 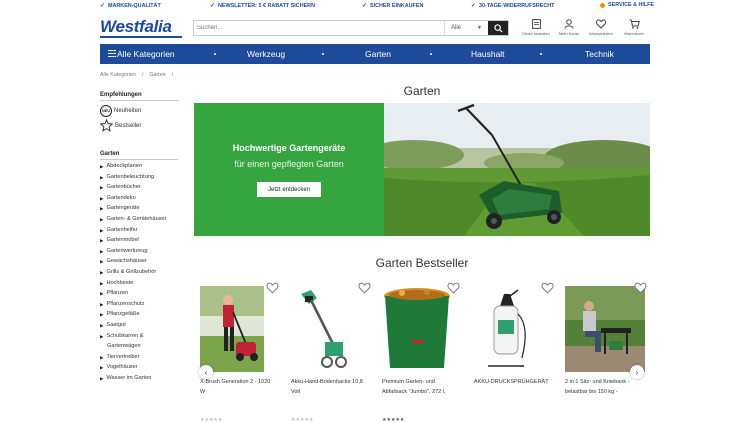 I want to click on sidebar-category-item: ▶ Gewächshäuser, so click(x=139, y=263).